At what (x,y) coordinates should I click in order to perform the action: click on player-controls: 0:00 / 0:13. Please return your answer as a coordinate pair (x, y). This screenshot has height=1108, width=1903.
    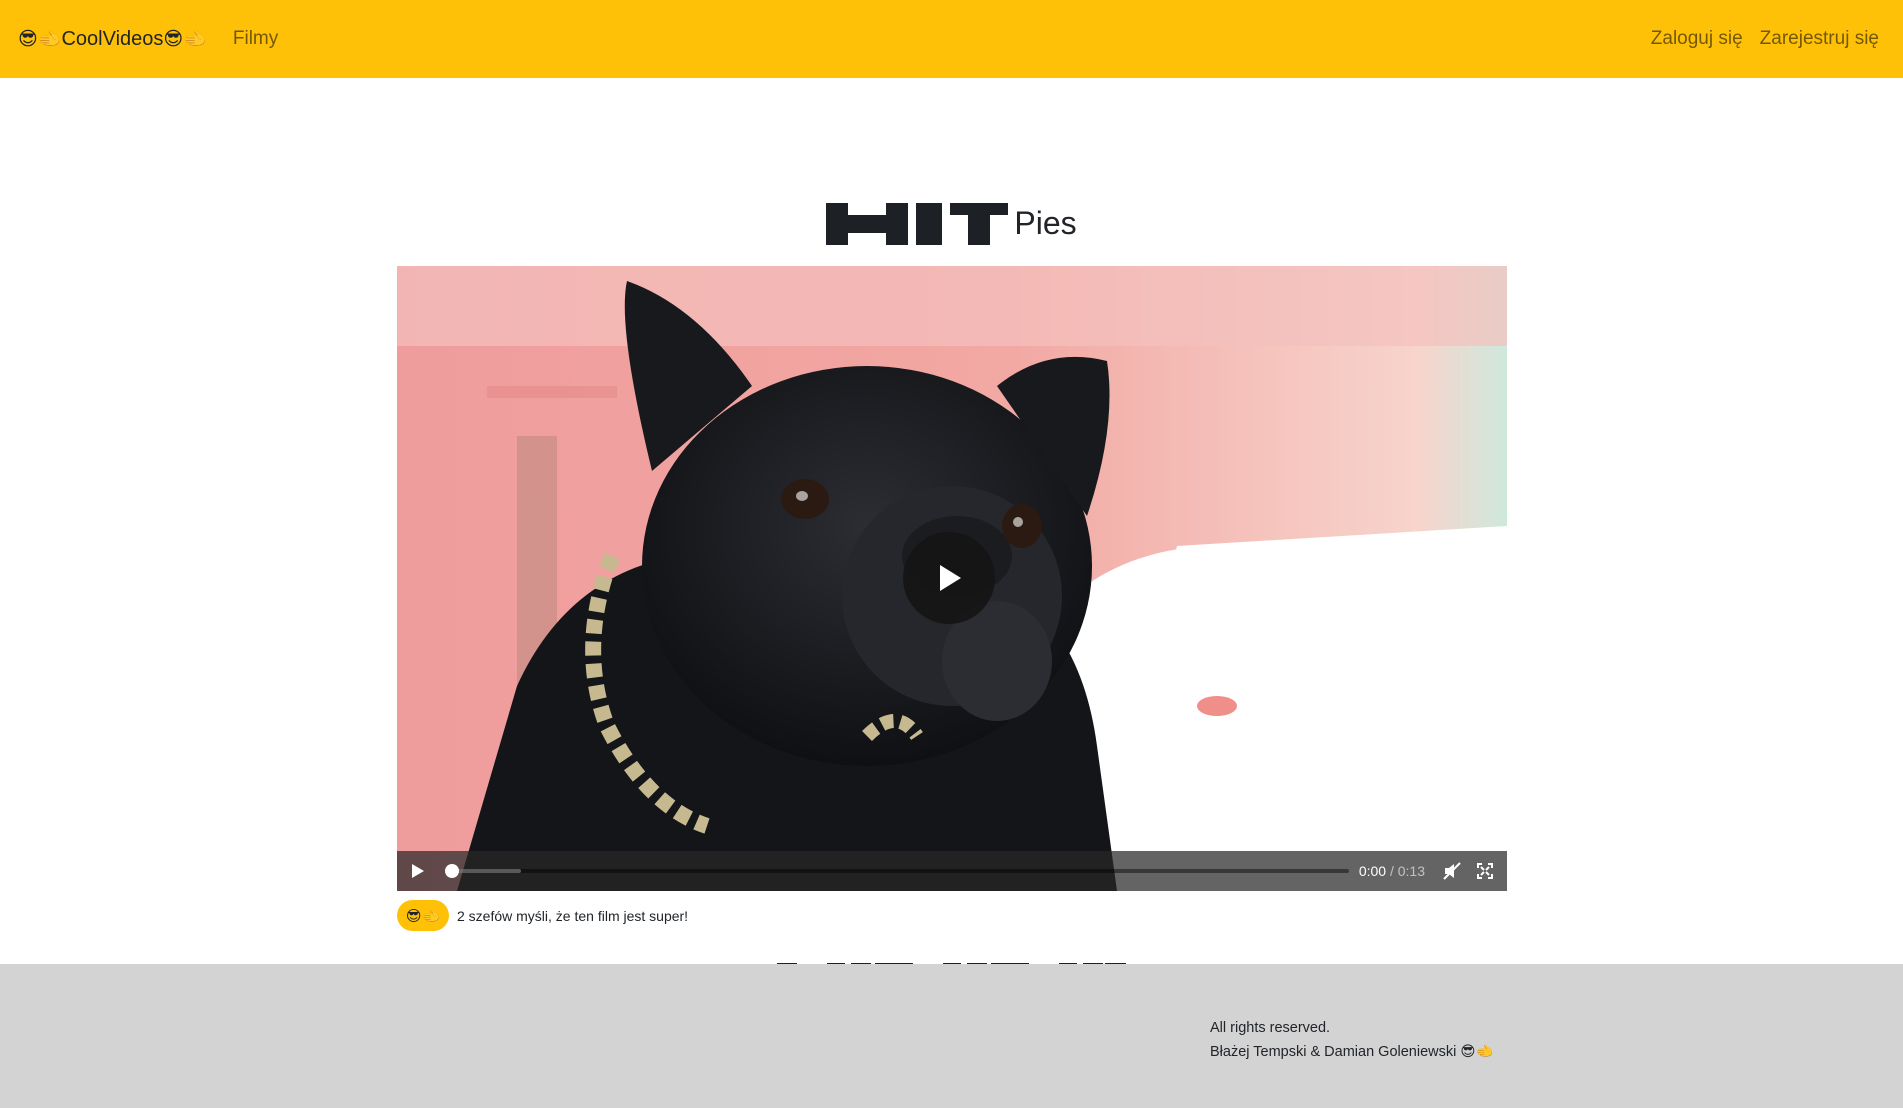
    Looking at the image, I should click on (952, 871).